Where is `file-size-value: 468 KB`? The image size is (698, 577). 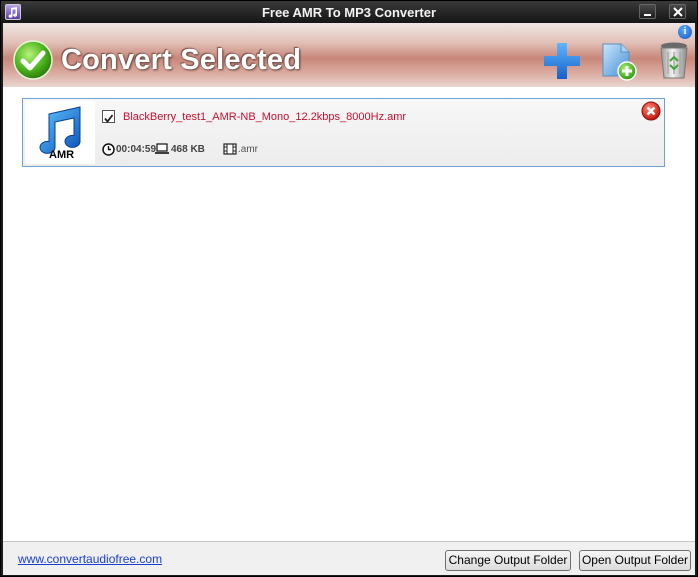
file-size-value: 468 KB is located at coordinates (188, 149).